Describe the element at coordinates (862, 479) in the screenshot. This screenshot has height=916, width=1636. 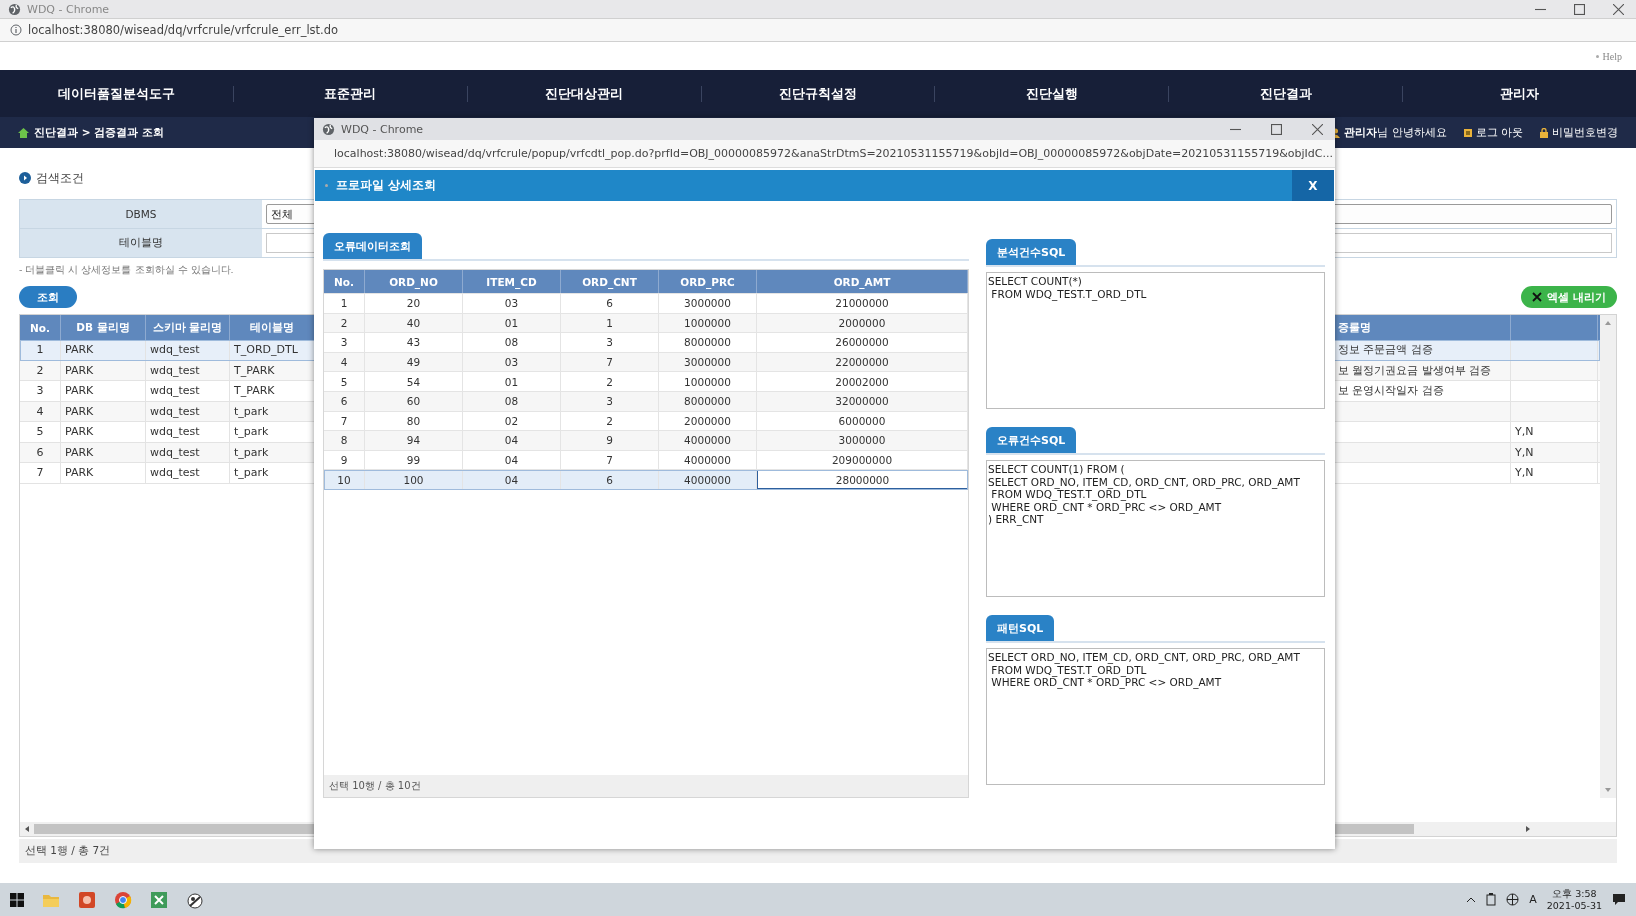
I see `table-cell: 28000000` at that location.